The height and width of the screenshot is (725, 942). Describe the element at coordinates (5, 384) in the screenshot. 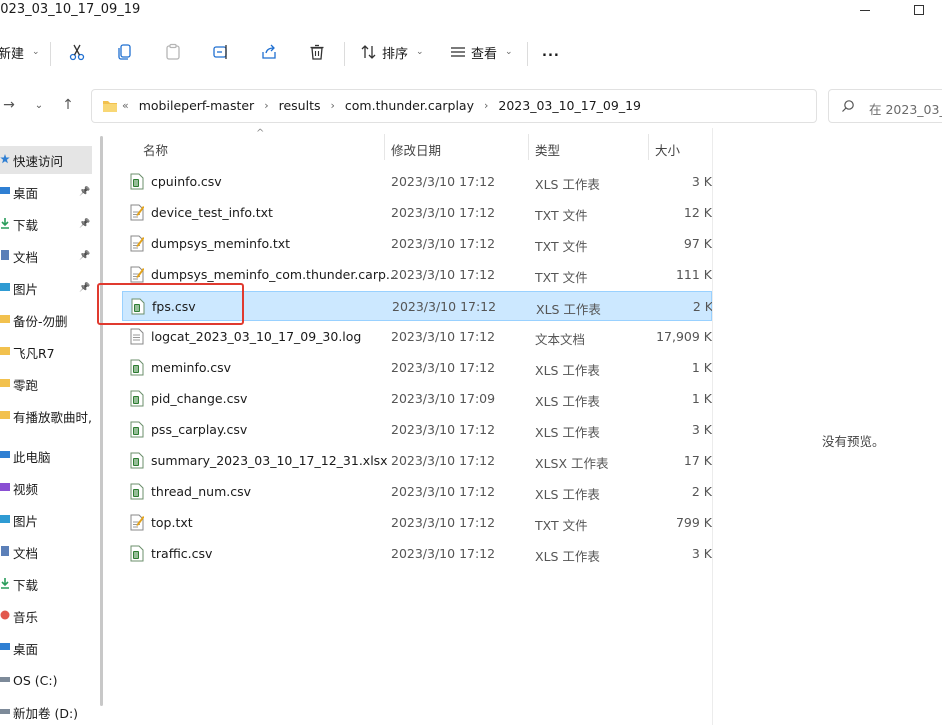

I see `folder-icon` at that location.